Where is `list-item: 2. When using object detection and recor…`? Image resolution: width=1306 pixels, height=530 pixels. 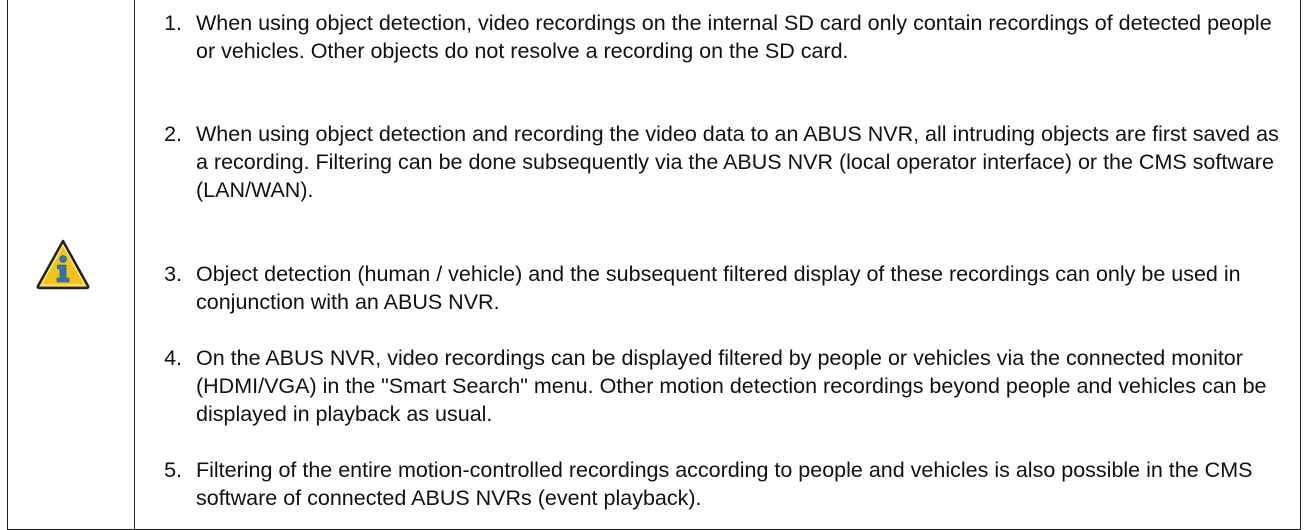
list-item: 2. When using object detection and recor… is located at coordinates (710, 162).